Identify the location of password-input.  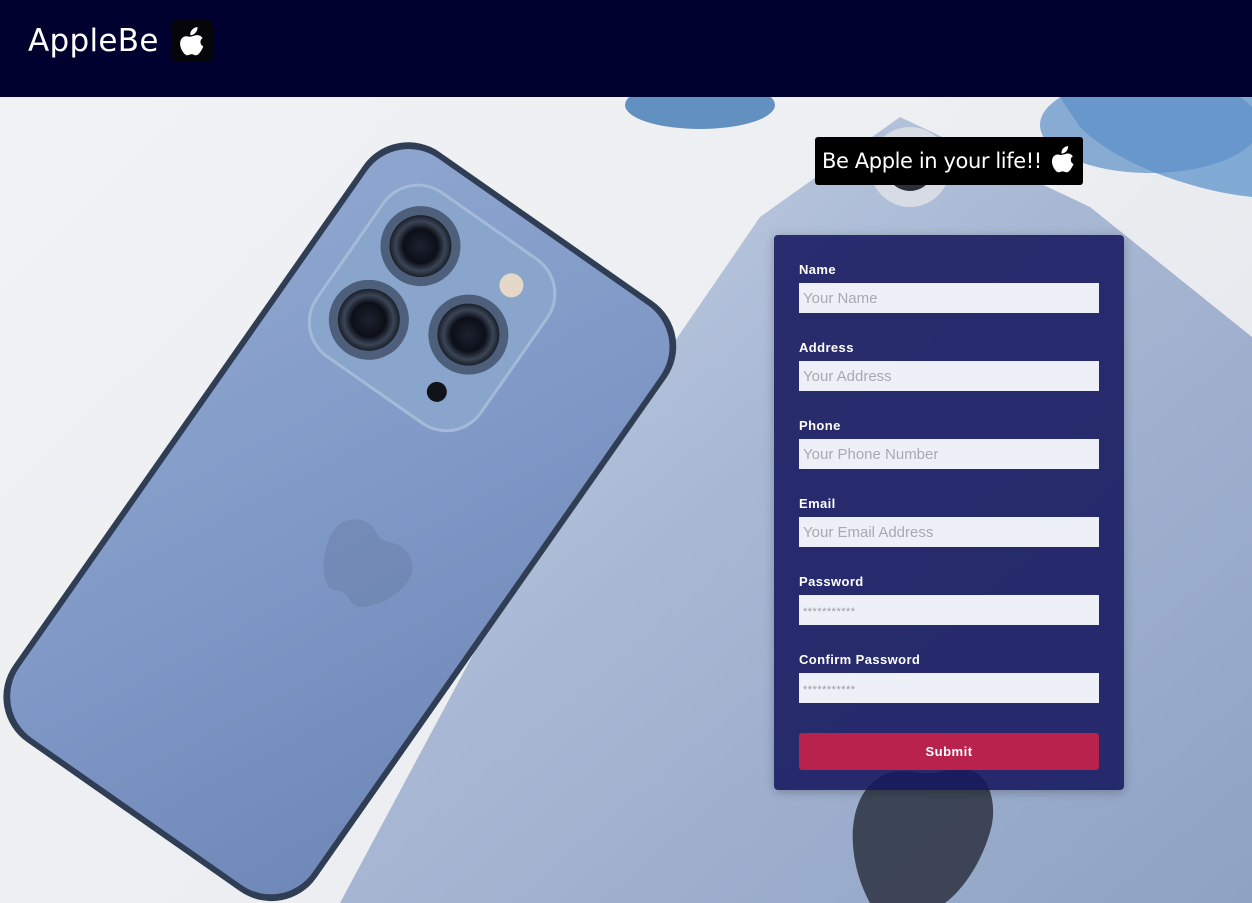
(949, 610).